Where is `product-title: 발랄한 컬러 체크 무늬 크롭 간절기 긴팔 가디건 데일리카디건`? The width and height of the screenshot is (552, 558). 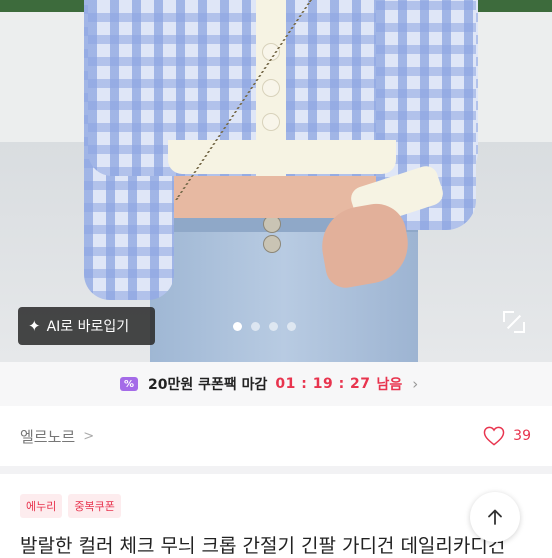 product-title: 발랄한 컬러 체크 무늬 크롭 간절기 긴팔 가디건 데일리카디건 is located at coordinates (263, 546).